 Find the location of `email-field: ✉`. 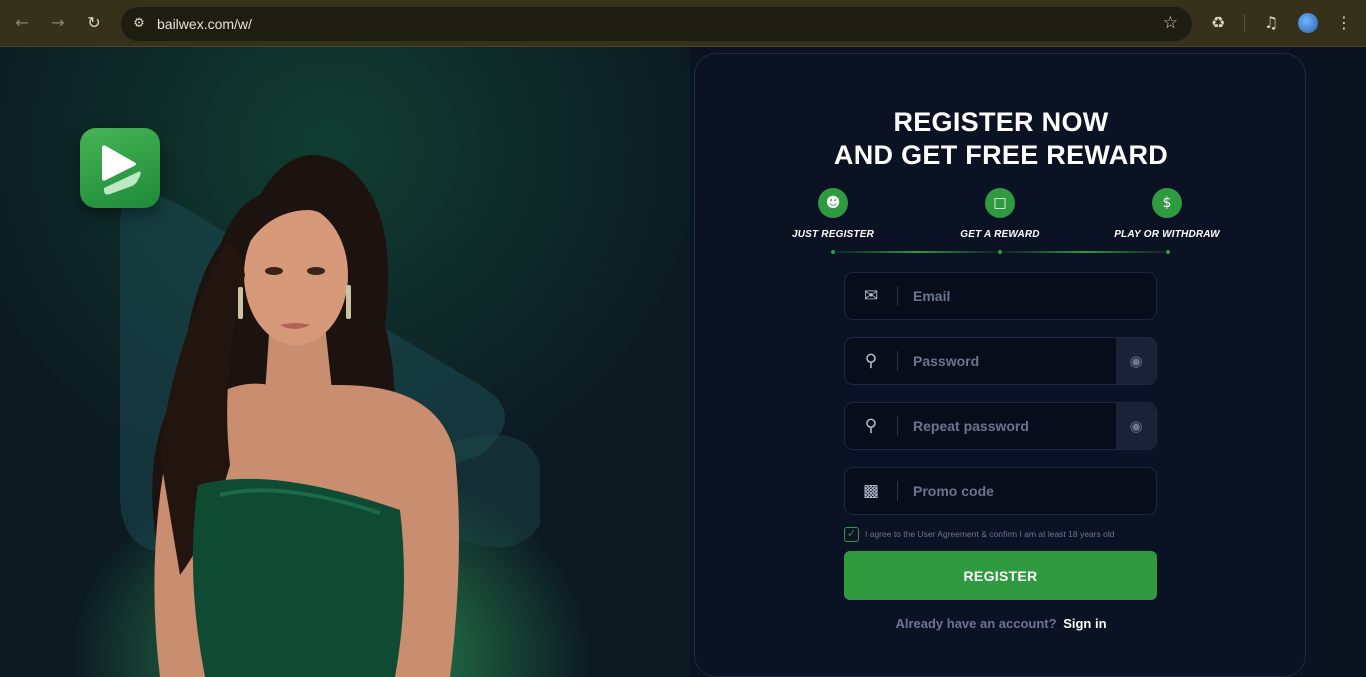

email-field: ✉ is located at coordinates (1000, 296).